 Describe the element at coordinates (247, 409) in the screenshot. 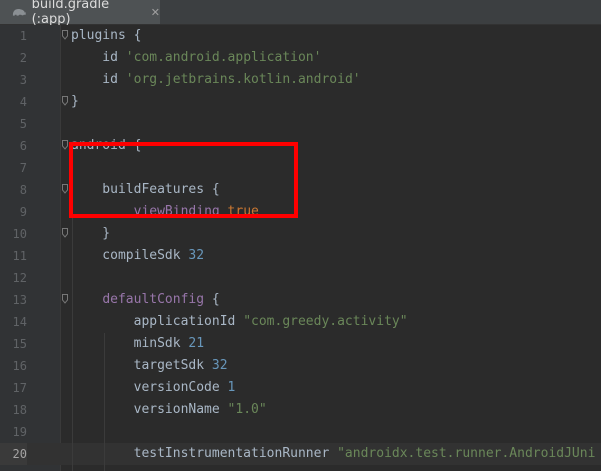

I see `code-token: "1.0"` at that location.